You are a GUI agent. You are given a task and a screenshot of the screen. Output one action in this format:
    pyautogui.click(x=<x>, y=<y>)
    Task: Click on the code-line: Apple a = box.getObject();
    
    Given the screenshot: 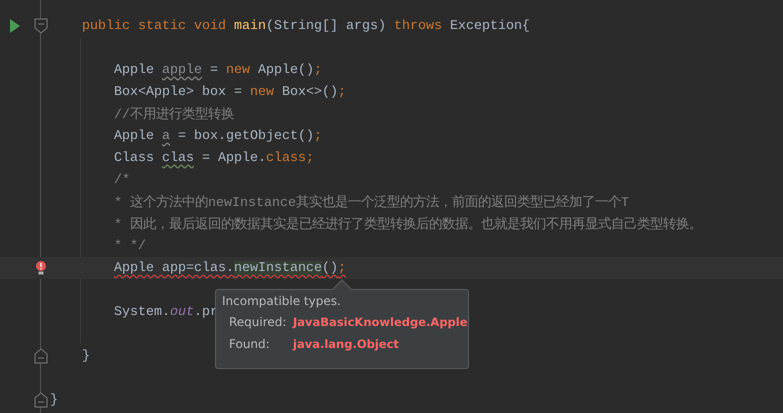 What is the action you would take?
    pyautogui.click(x=217, y=136)
    